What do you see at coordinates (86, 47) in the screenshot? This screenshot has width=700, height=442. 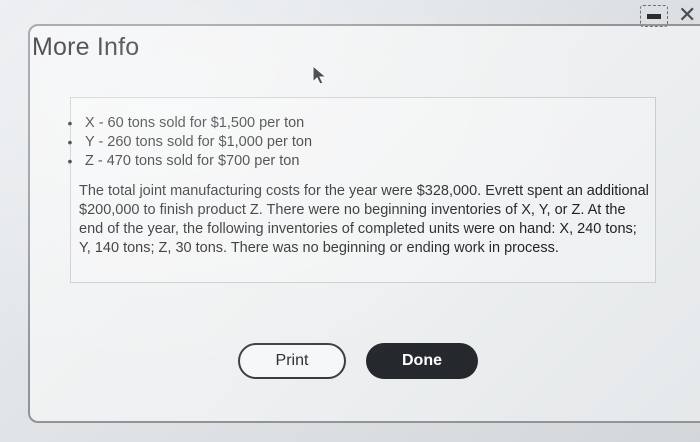 I see `dialog-title: More Info` at bounding box center [86, 47].